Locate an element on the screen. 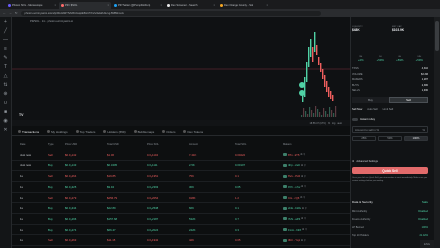 This screenshot has width=440, height=248. auto-toggle: auto is located at coordinates (339, 123).